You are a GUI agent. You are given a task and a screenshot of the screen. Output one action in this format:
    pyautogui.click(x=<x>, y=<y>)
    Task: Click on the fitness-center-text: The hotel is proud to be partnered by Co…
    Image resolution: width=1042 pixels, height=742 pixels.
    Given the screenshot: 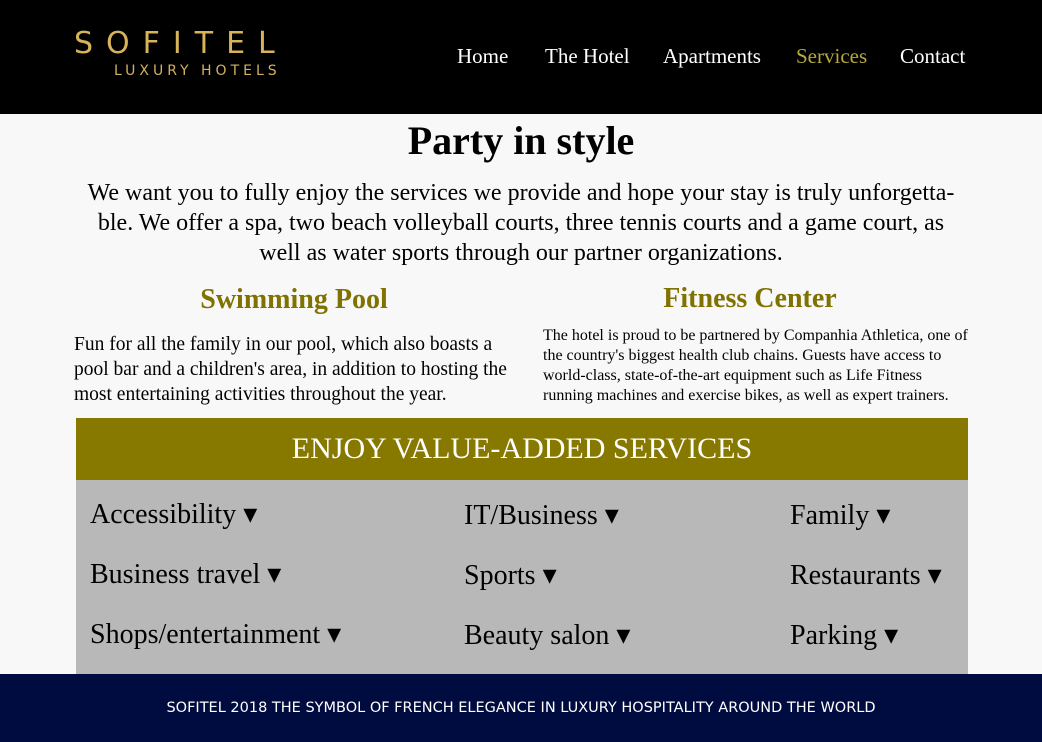 What is the action you would take?
    pyautogui.click(x=755, y=365)
    